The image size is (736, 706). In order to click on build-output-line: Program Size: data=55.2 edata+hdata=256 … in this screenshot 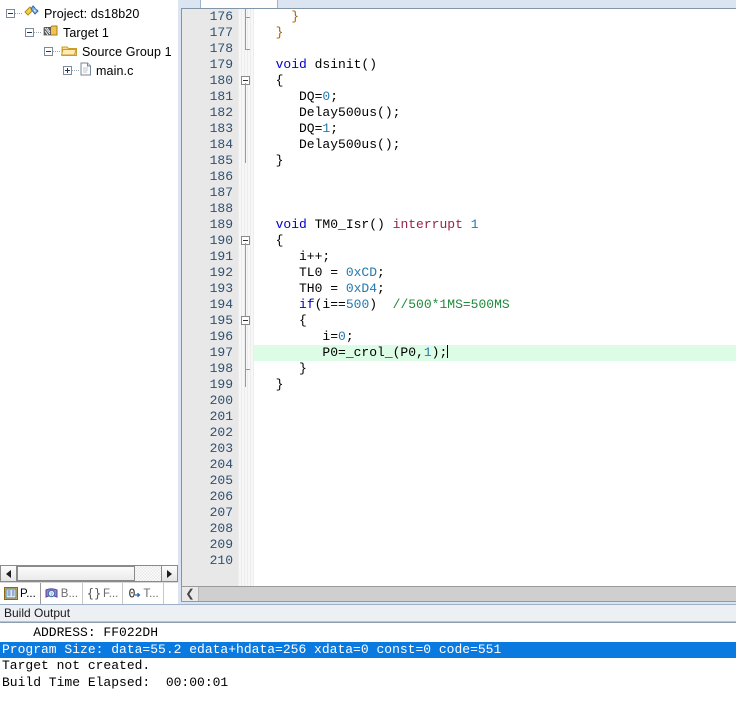, I will do `click(368, 649)`.